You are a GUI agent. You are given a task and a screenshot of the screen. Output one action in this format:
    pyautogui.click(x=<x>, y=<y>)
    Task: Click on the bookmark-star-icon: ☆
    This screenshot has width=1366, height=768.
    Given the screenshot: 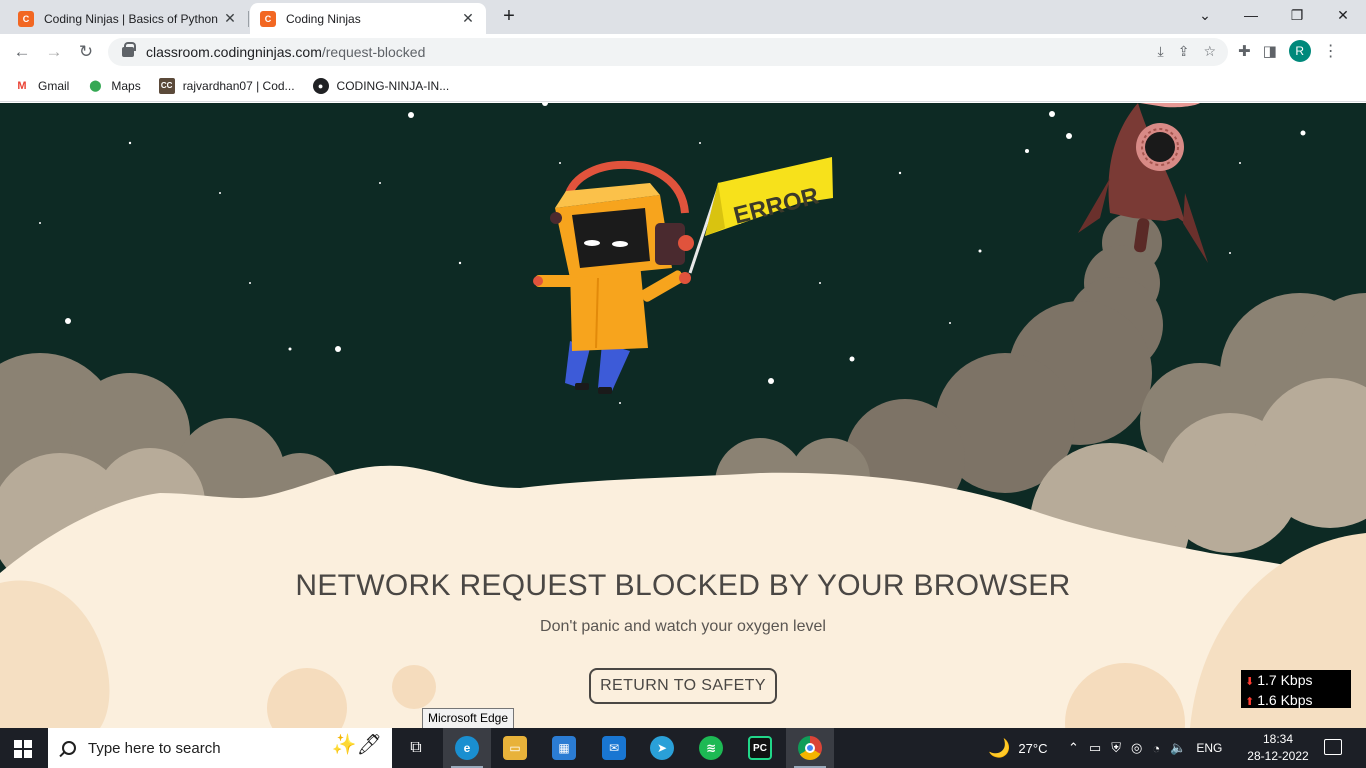 What is the action you would take?
    pyautogui.click(x=1209, y=51)
    